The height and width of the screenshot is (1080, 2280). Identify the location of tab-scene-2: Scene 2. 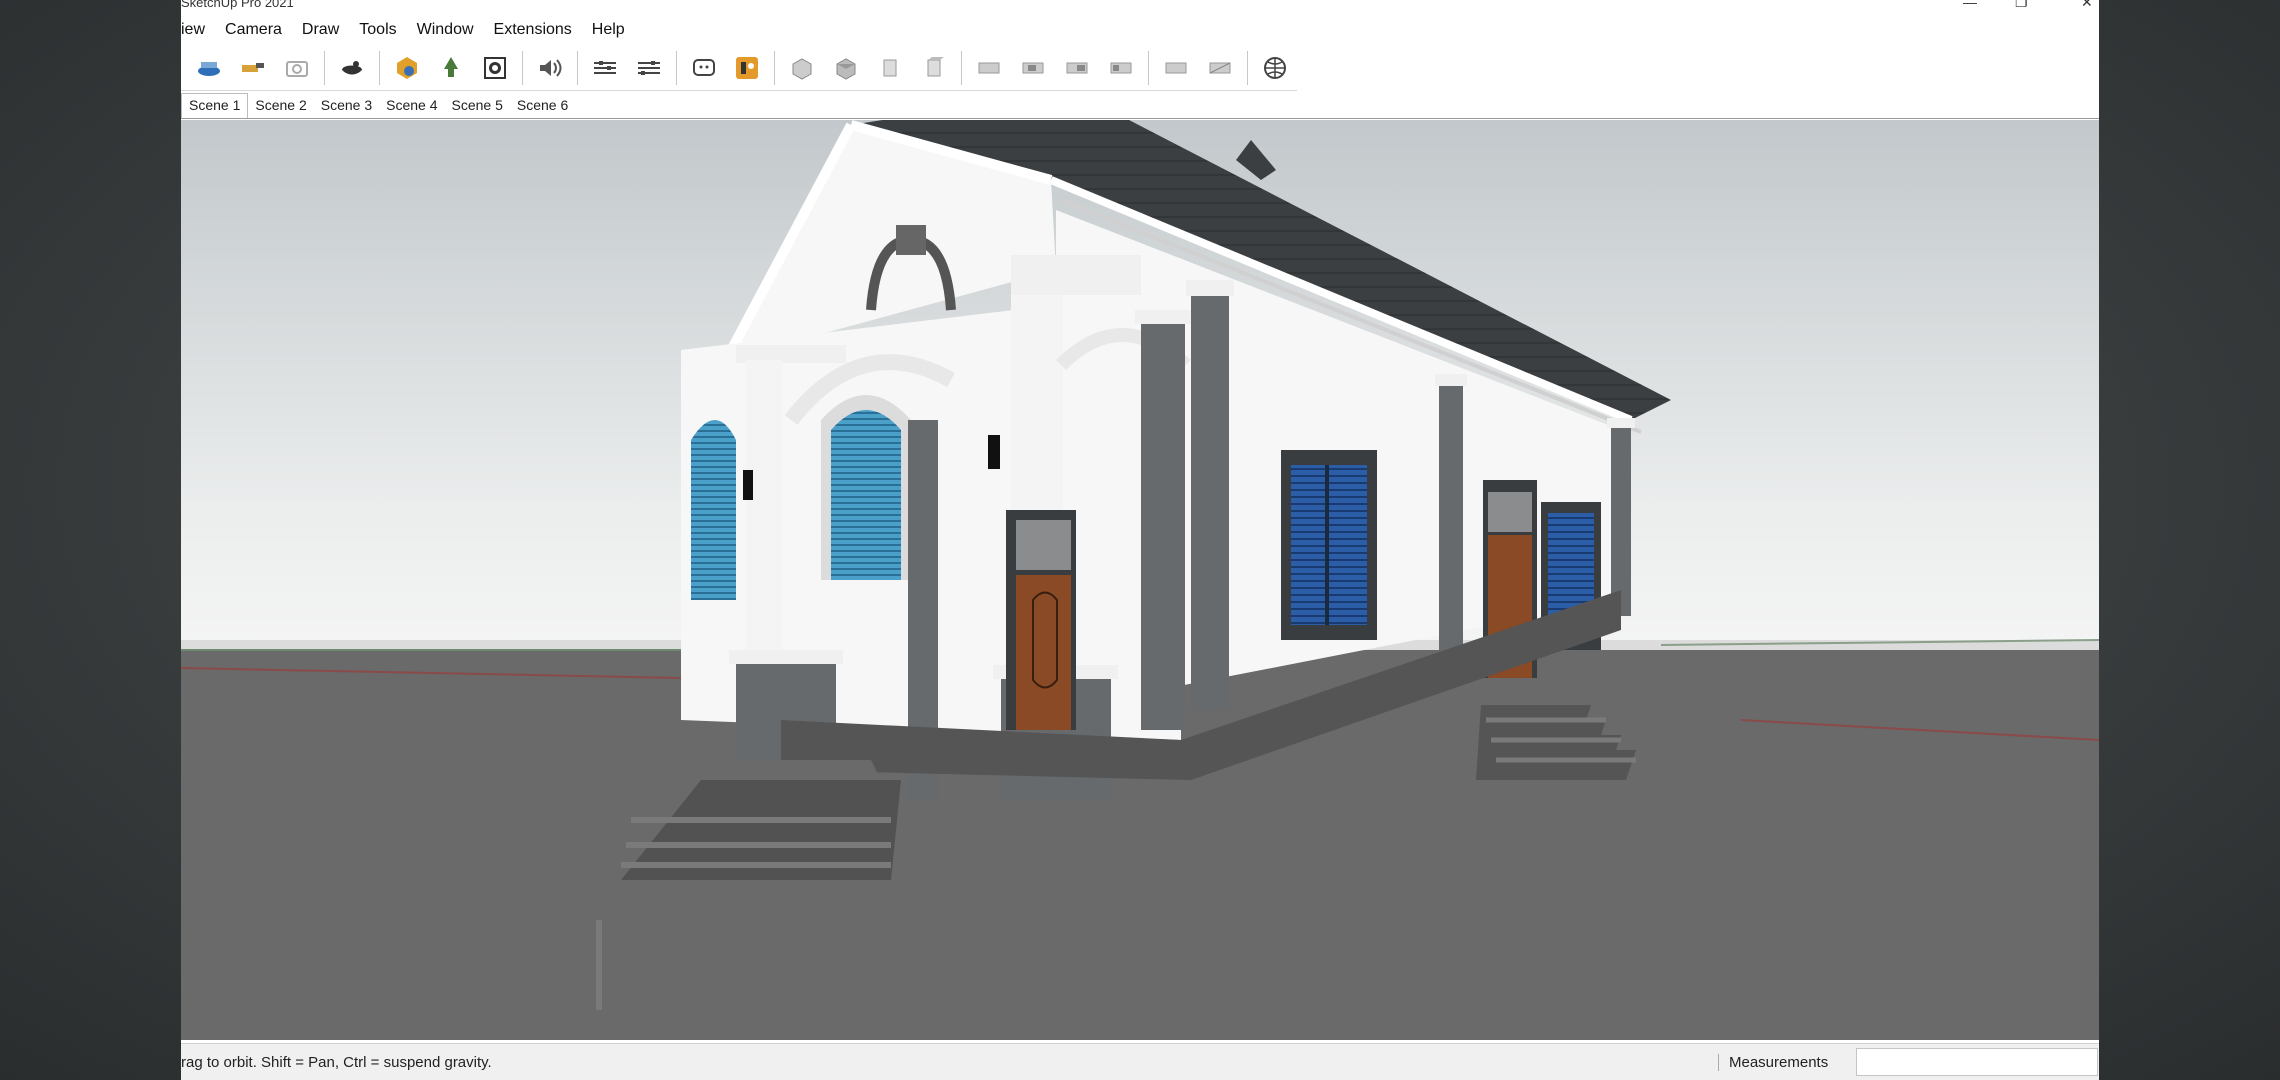
(280, 107).